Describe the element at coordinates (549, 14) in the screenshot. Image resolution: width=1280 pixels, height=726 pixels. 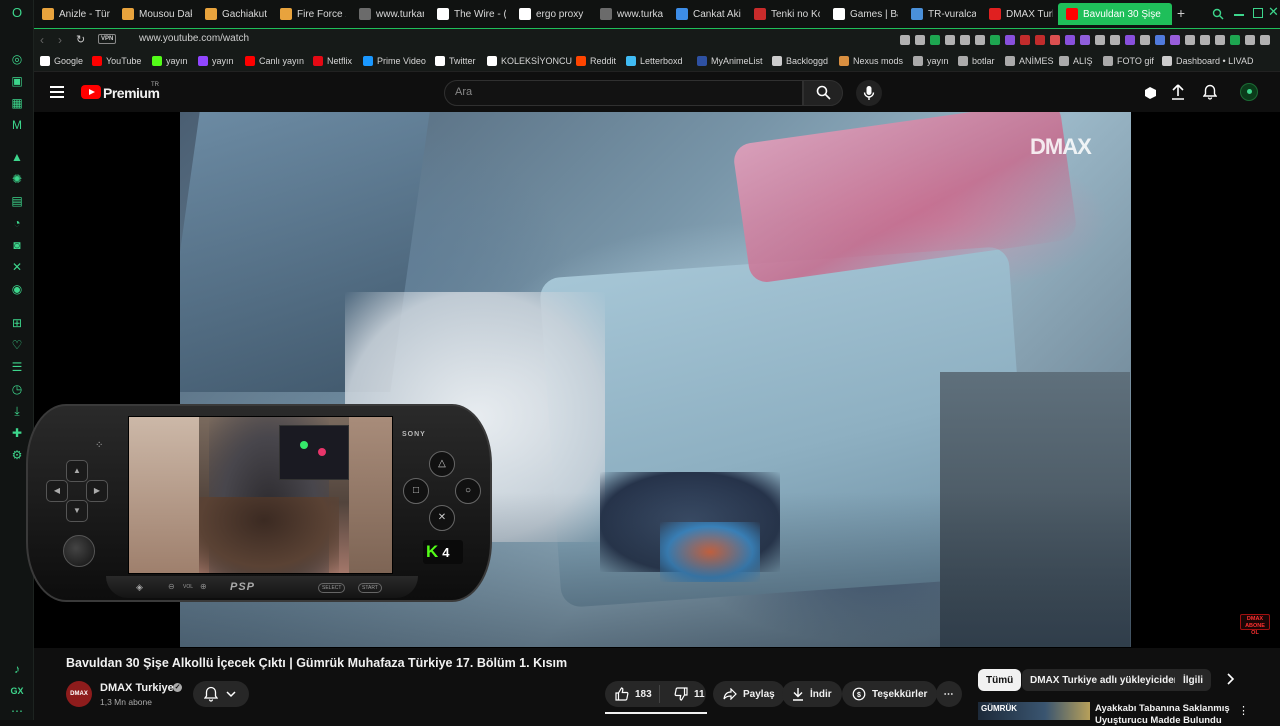
I see `tab-7: ergo proxy` at that location.